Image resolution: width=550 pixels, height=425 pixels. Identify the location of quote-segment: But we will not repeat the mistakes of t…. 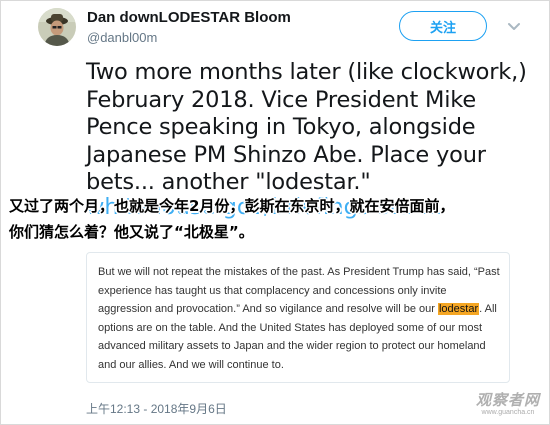
(299, 272).